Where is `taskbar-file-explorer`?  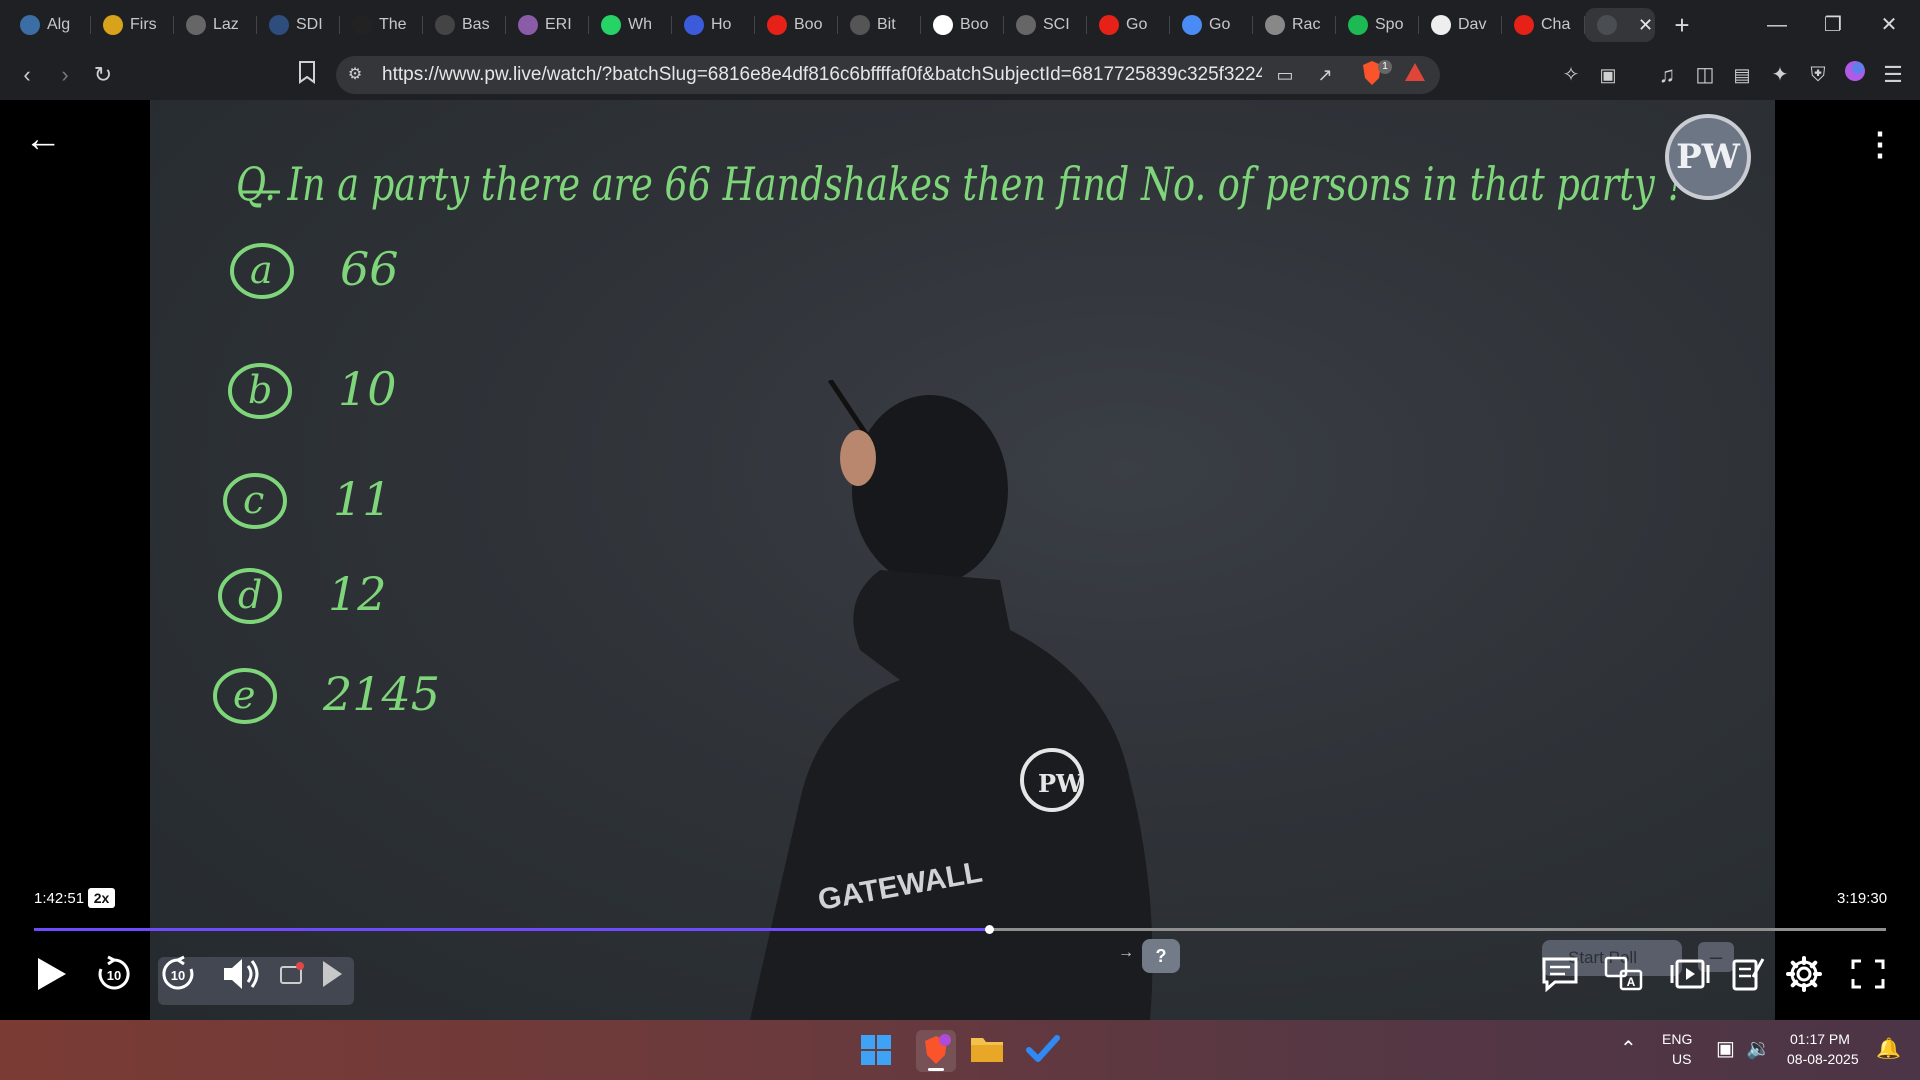 taskbar-file-explorer is located at coordinates (987, 1051).